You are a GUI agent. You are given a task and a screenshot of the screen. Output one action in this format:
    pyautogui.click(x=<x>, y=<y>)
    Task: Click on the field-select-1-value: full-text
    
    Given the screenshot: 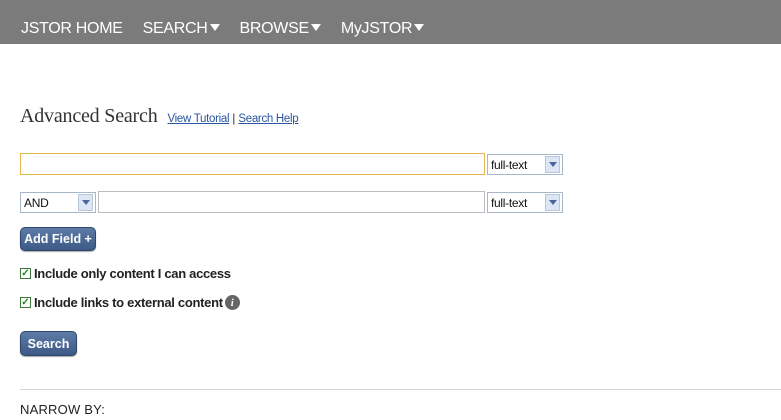 What is the action you would take?
    pyautogui.click(x=509, y=164)
    